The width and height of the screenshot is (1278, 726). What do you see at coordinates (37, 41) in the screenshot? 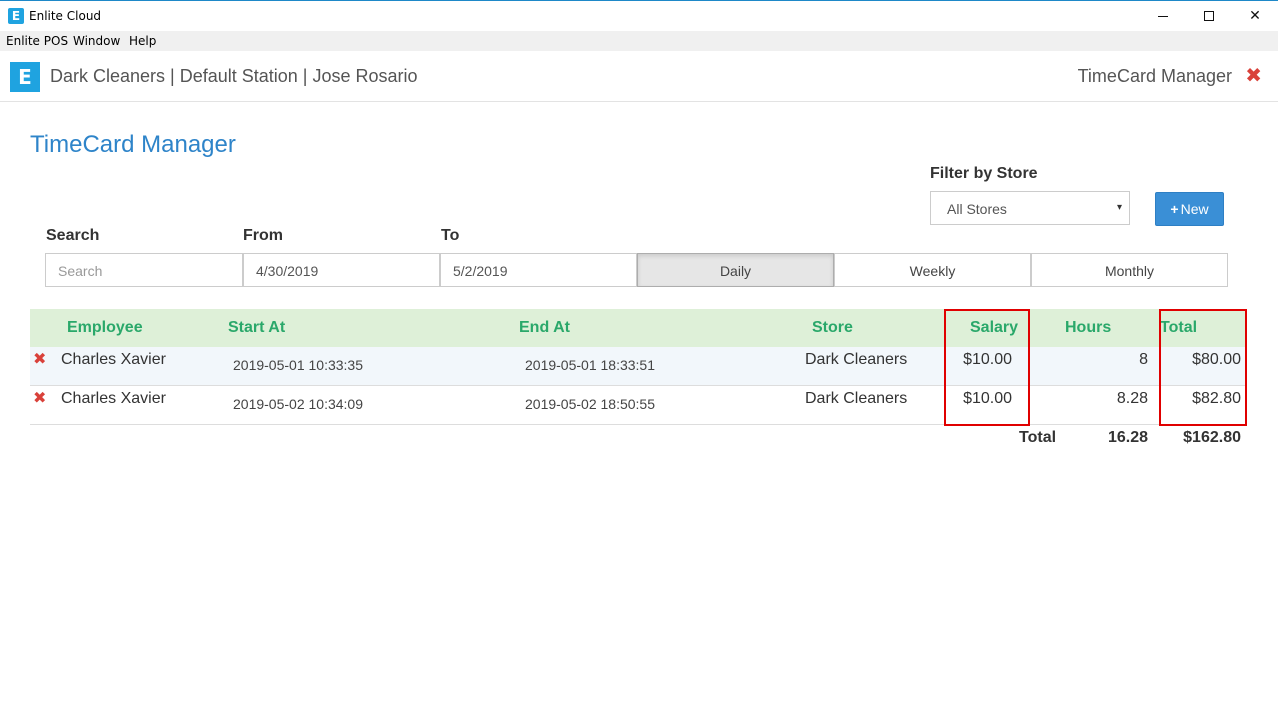
I see `menu-enlite-pos: Enlite POS` at bounding box center [37, 41].